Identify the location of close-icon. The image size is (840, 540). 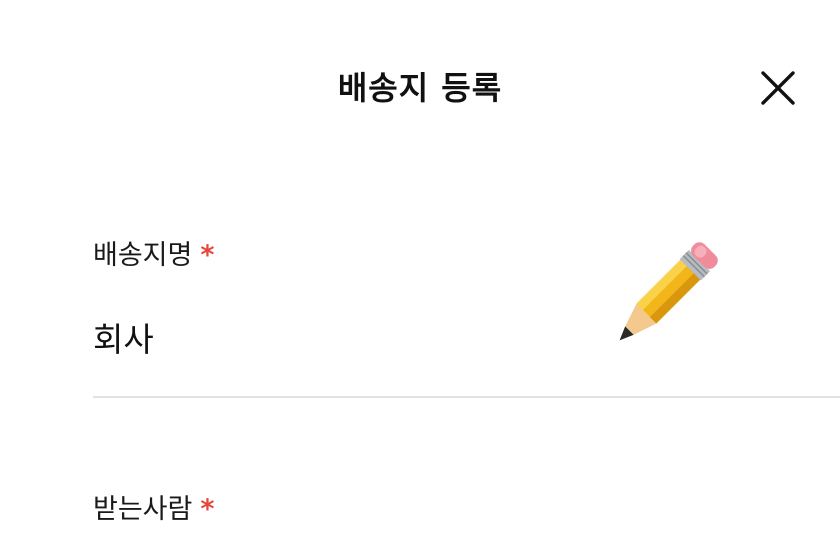
(778, 88).